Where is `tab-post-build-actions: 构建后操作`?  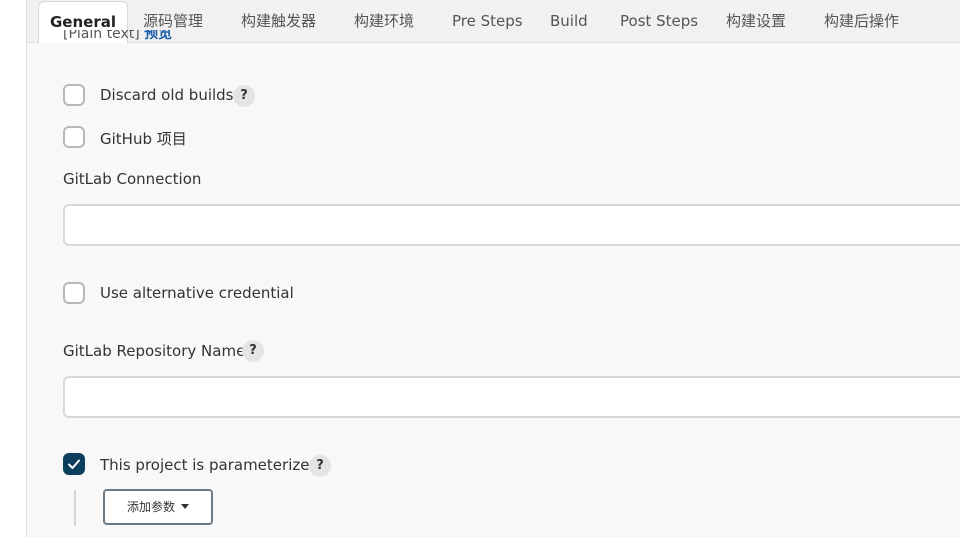 tab-post-build-actions: 构建后操作 is located at coordinates (861, 21).